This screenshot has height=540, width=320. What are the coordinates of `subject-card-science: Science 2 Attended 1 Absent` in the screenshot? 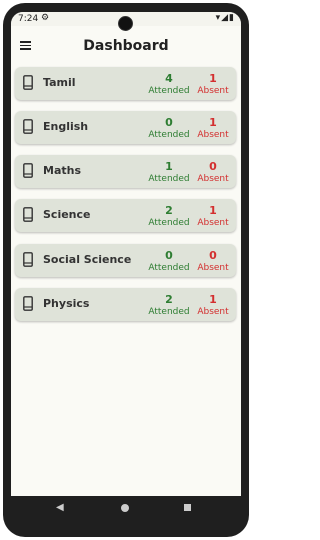 It's located at (125, 215).